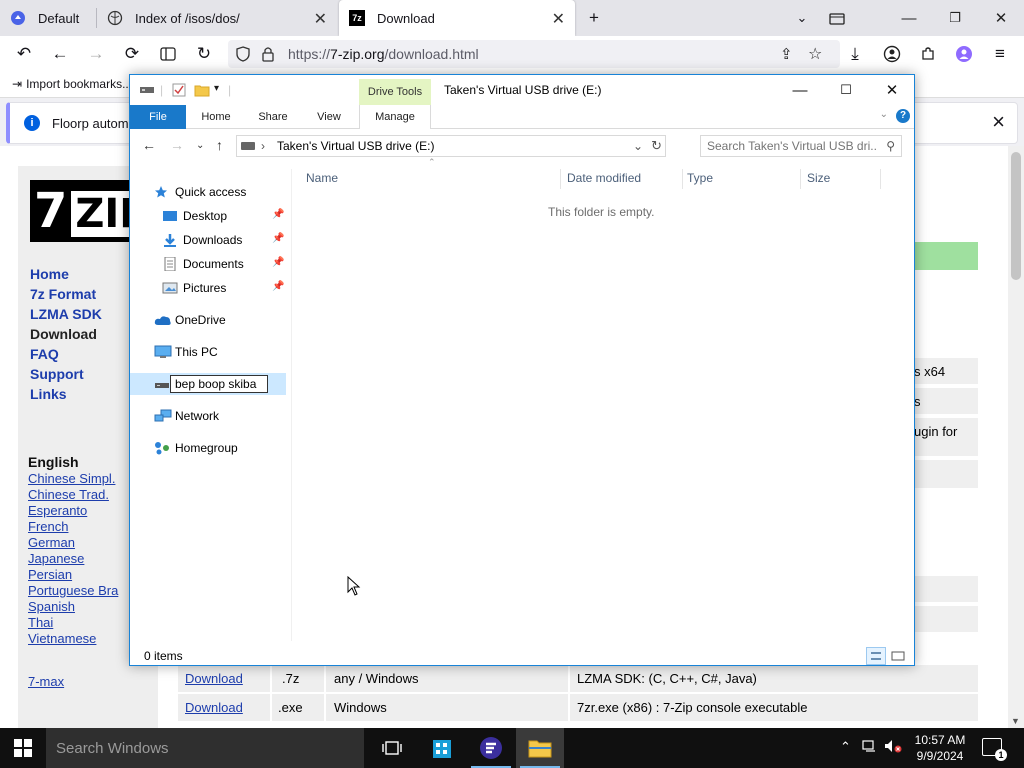 This screenshot has height=768, width=1024. What do you see at coordinates (837, 18) in the screenshot?
I see `containers-icon` at bounding box center [837, 18].